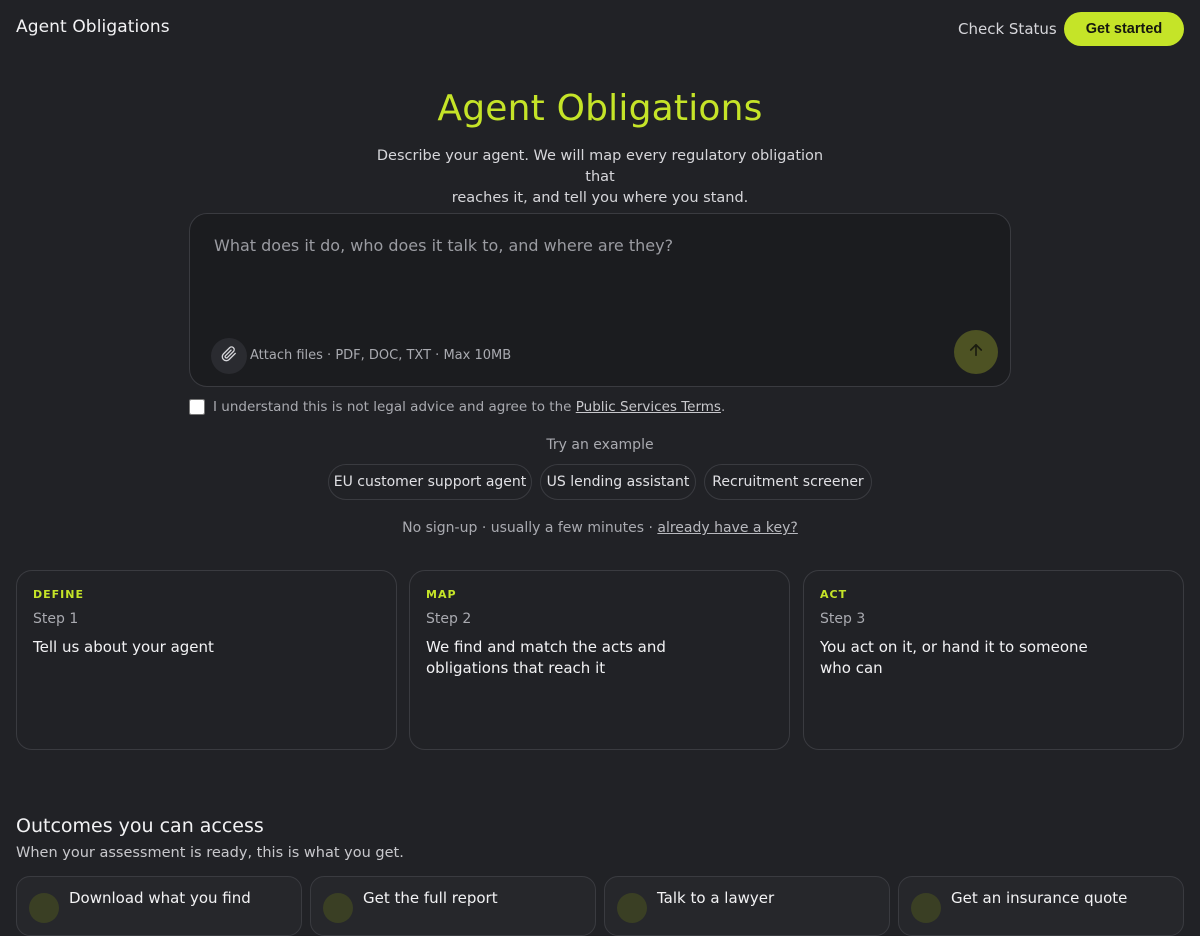 Image resolution: width=1200 pixels, height=936 pixels. I want to click on public-services-terms-link: Public Services Terms, so click(648, 407).